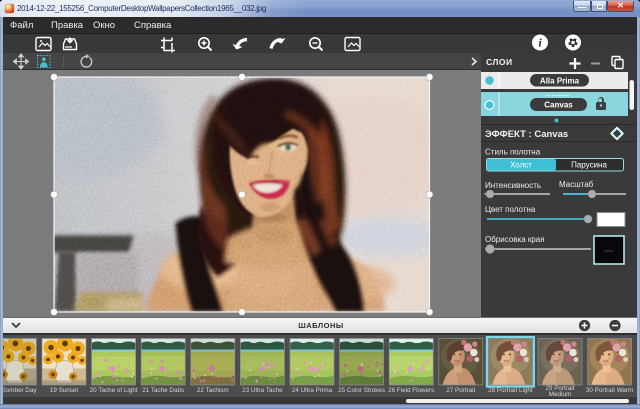 This screenshot has height=409, width=640. What do you see at coordinates (576, 184) in the screenshot?
I see `svg-text: Масштаб` at bounding box center [576, 184].